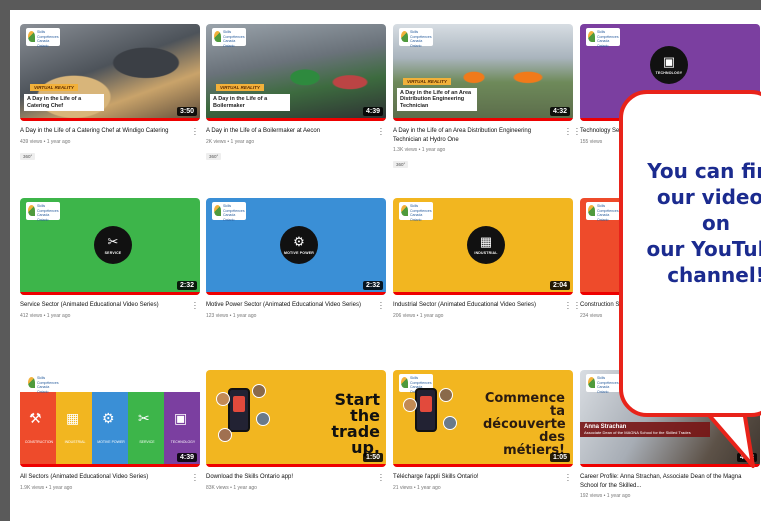  What do you see at coordinates (289, 477) in the screenshot?
I see `video-title: Download the Skills Ontario app!` at bounding box center [289, 477].